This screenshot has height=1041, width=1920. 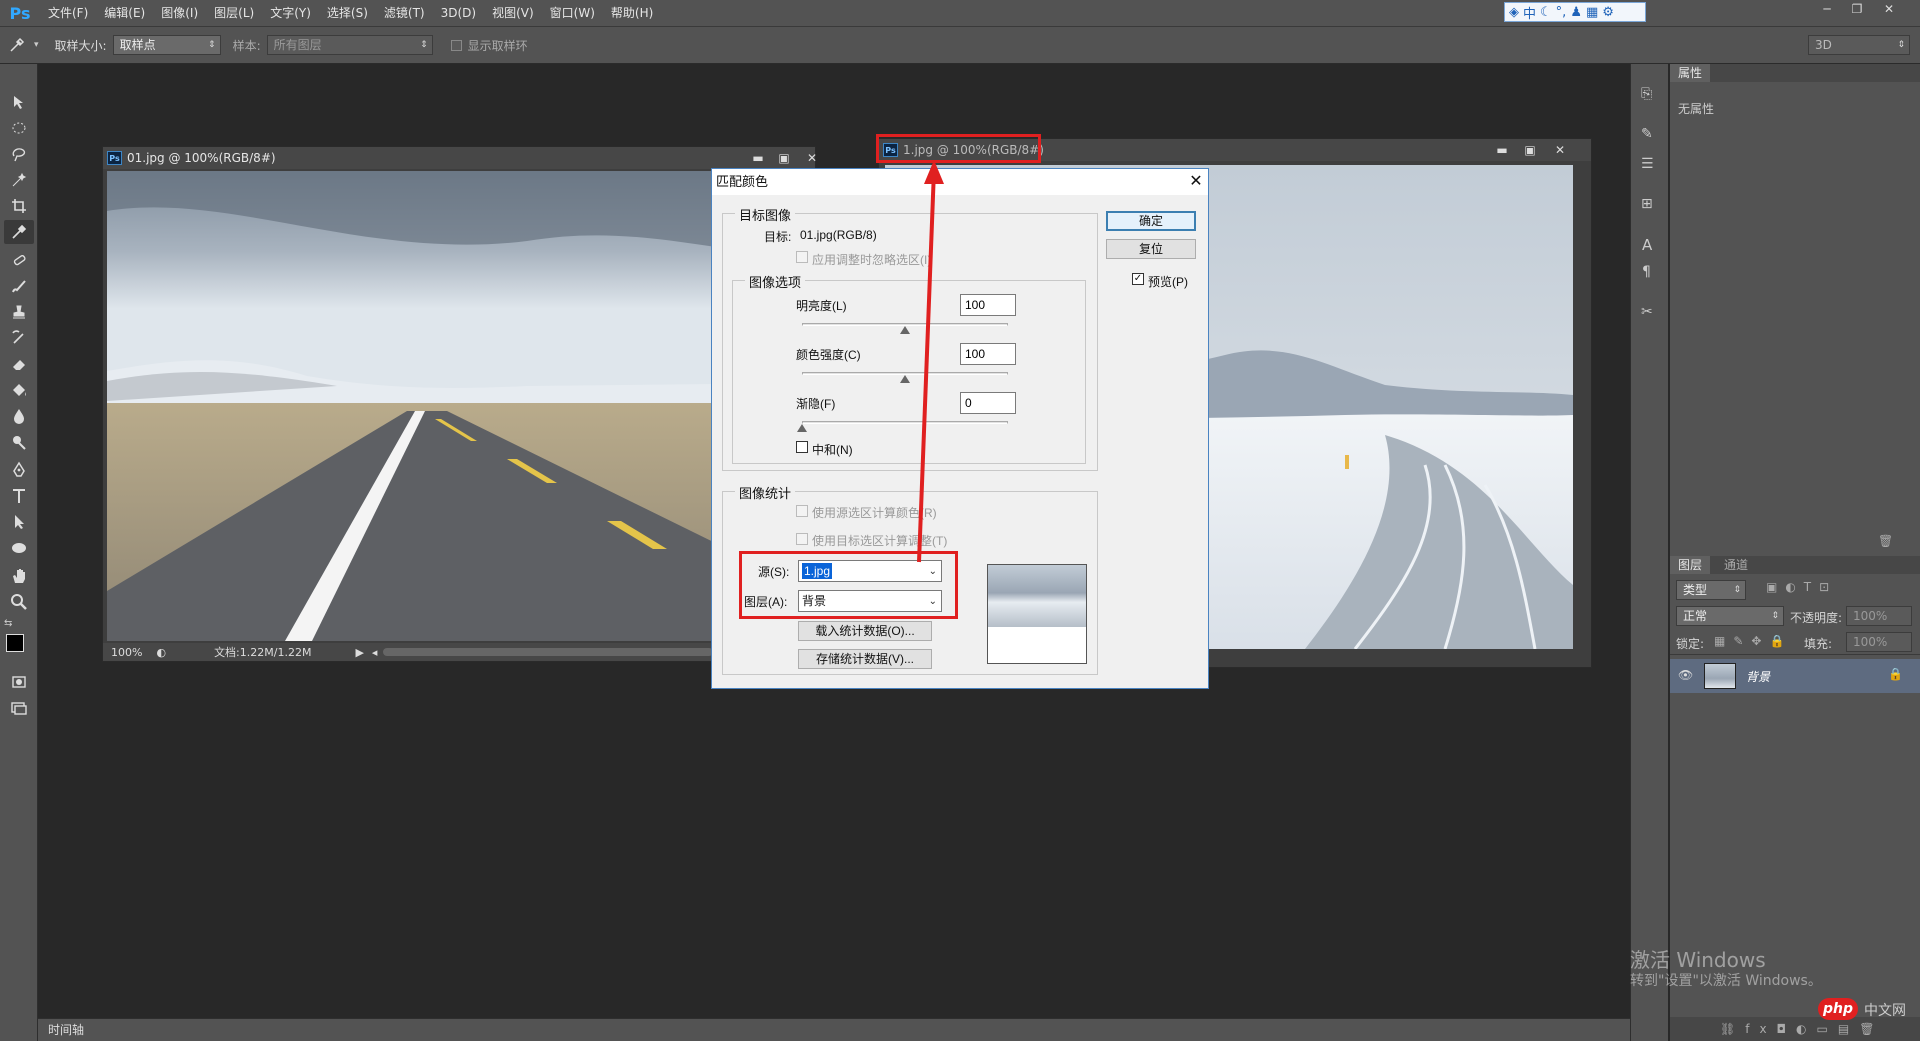 I want to click on menu-file: 文件(F), so click(x=68, y=13).